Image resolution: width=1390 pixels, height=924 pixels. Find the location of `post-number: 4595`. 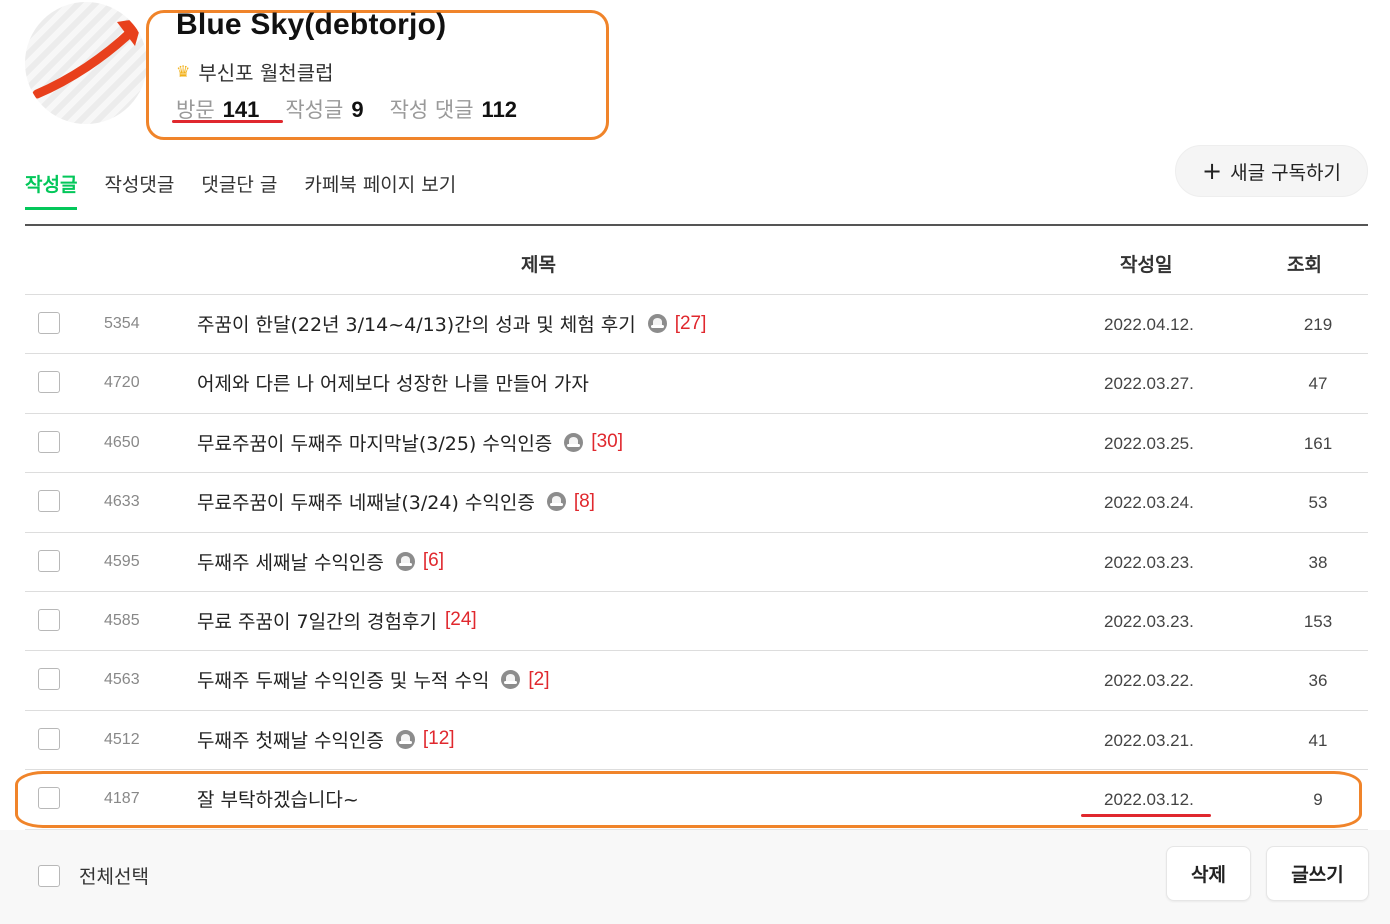

post-number: 4595 is located at coordinates (122, 561).